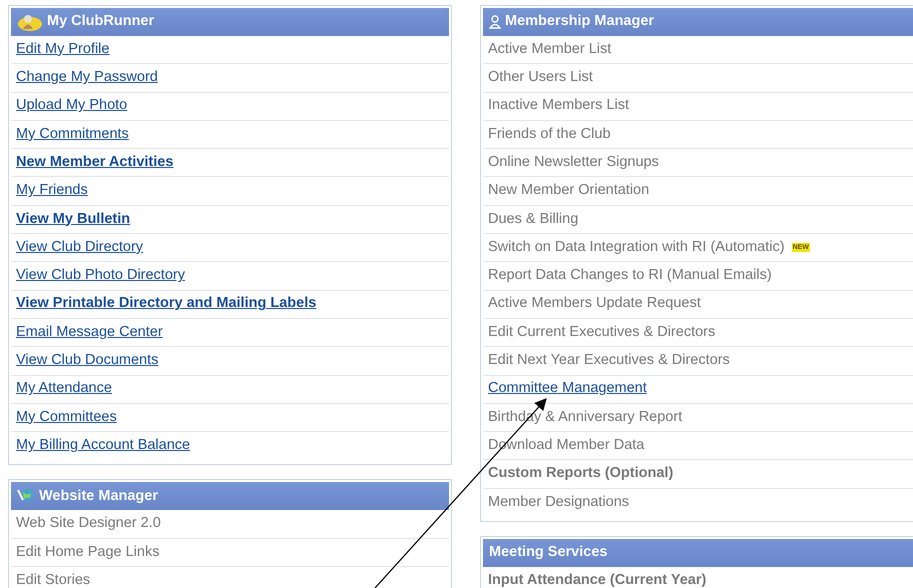 The width and height of the screenshot is (913, 588). Describe the element at coordinates (549, 135) in the screenshot. I see `menu-item: Friends of the Club` at that location.